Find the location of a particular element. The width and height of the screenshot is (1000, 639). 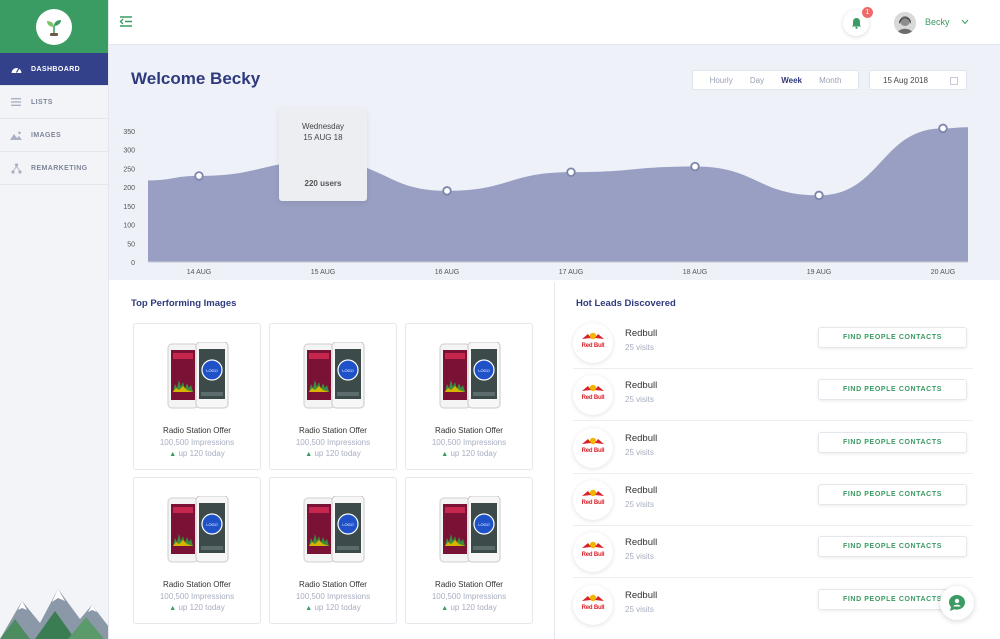

sidebar-item-label: REMARKETING is located at coordinates (59, 168).